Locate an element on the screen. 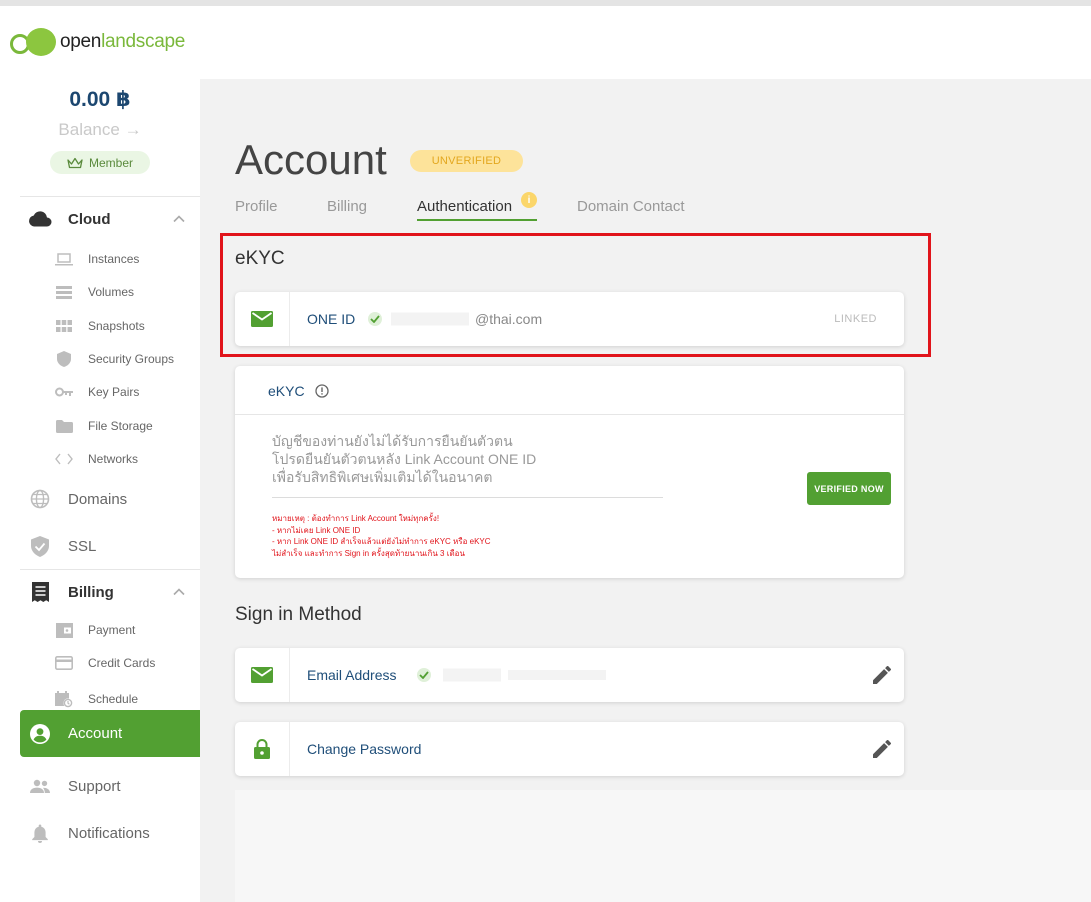 The image size is (1091, 902). email-address-row: Email Address is located at coordinates (569, 675).